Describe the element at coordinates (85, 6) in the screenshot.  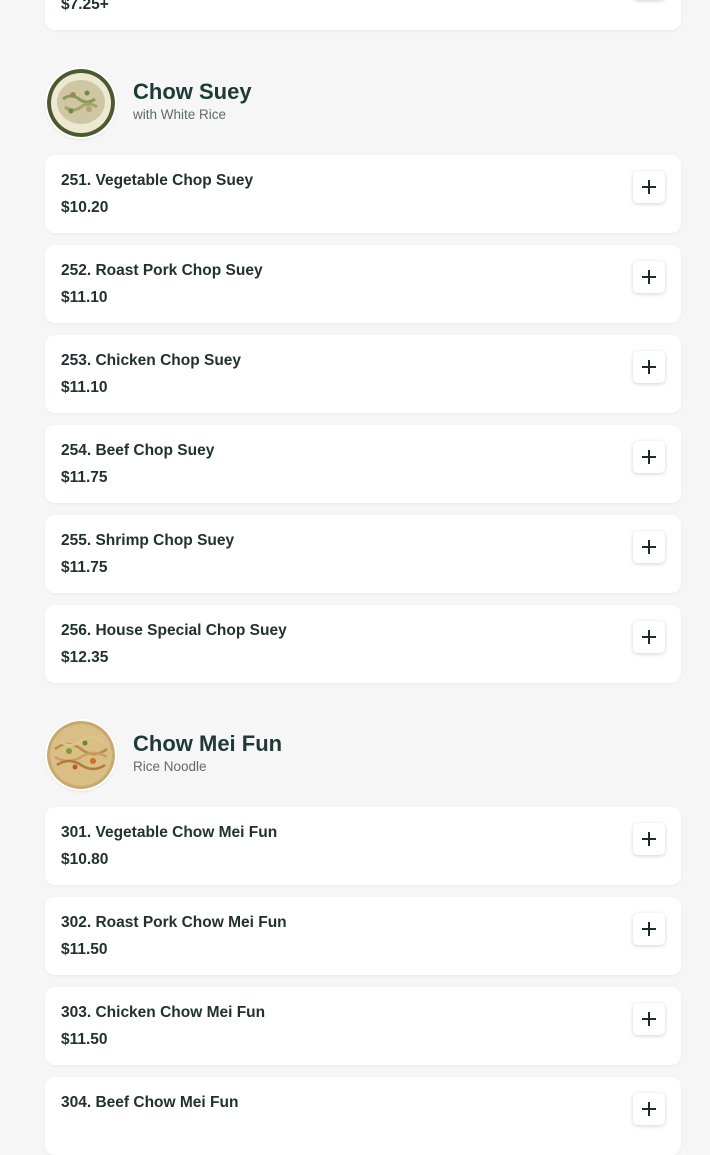
I see `item-price: $7.25+` at that location.